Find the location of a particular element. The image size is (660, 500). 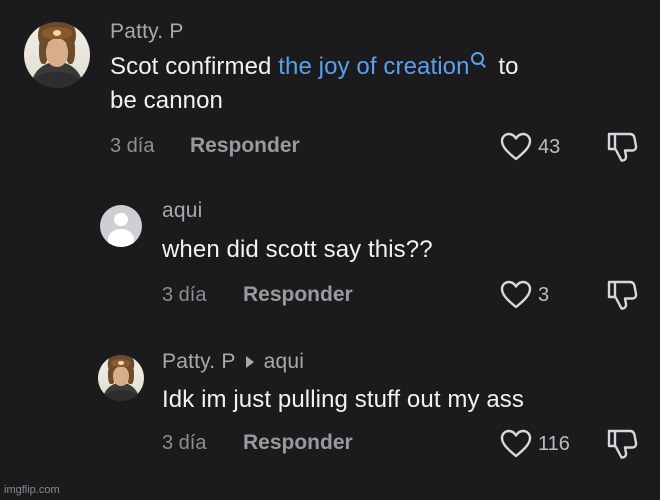

like-button: 3 is located at coordinates (524, 295).